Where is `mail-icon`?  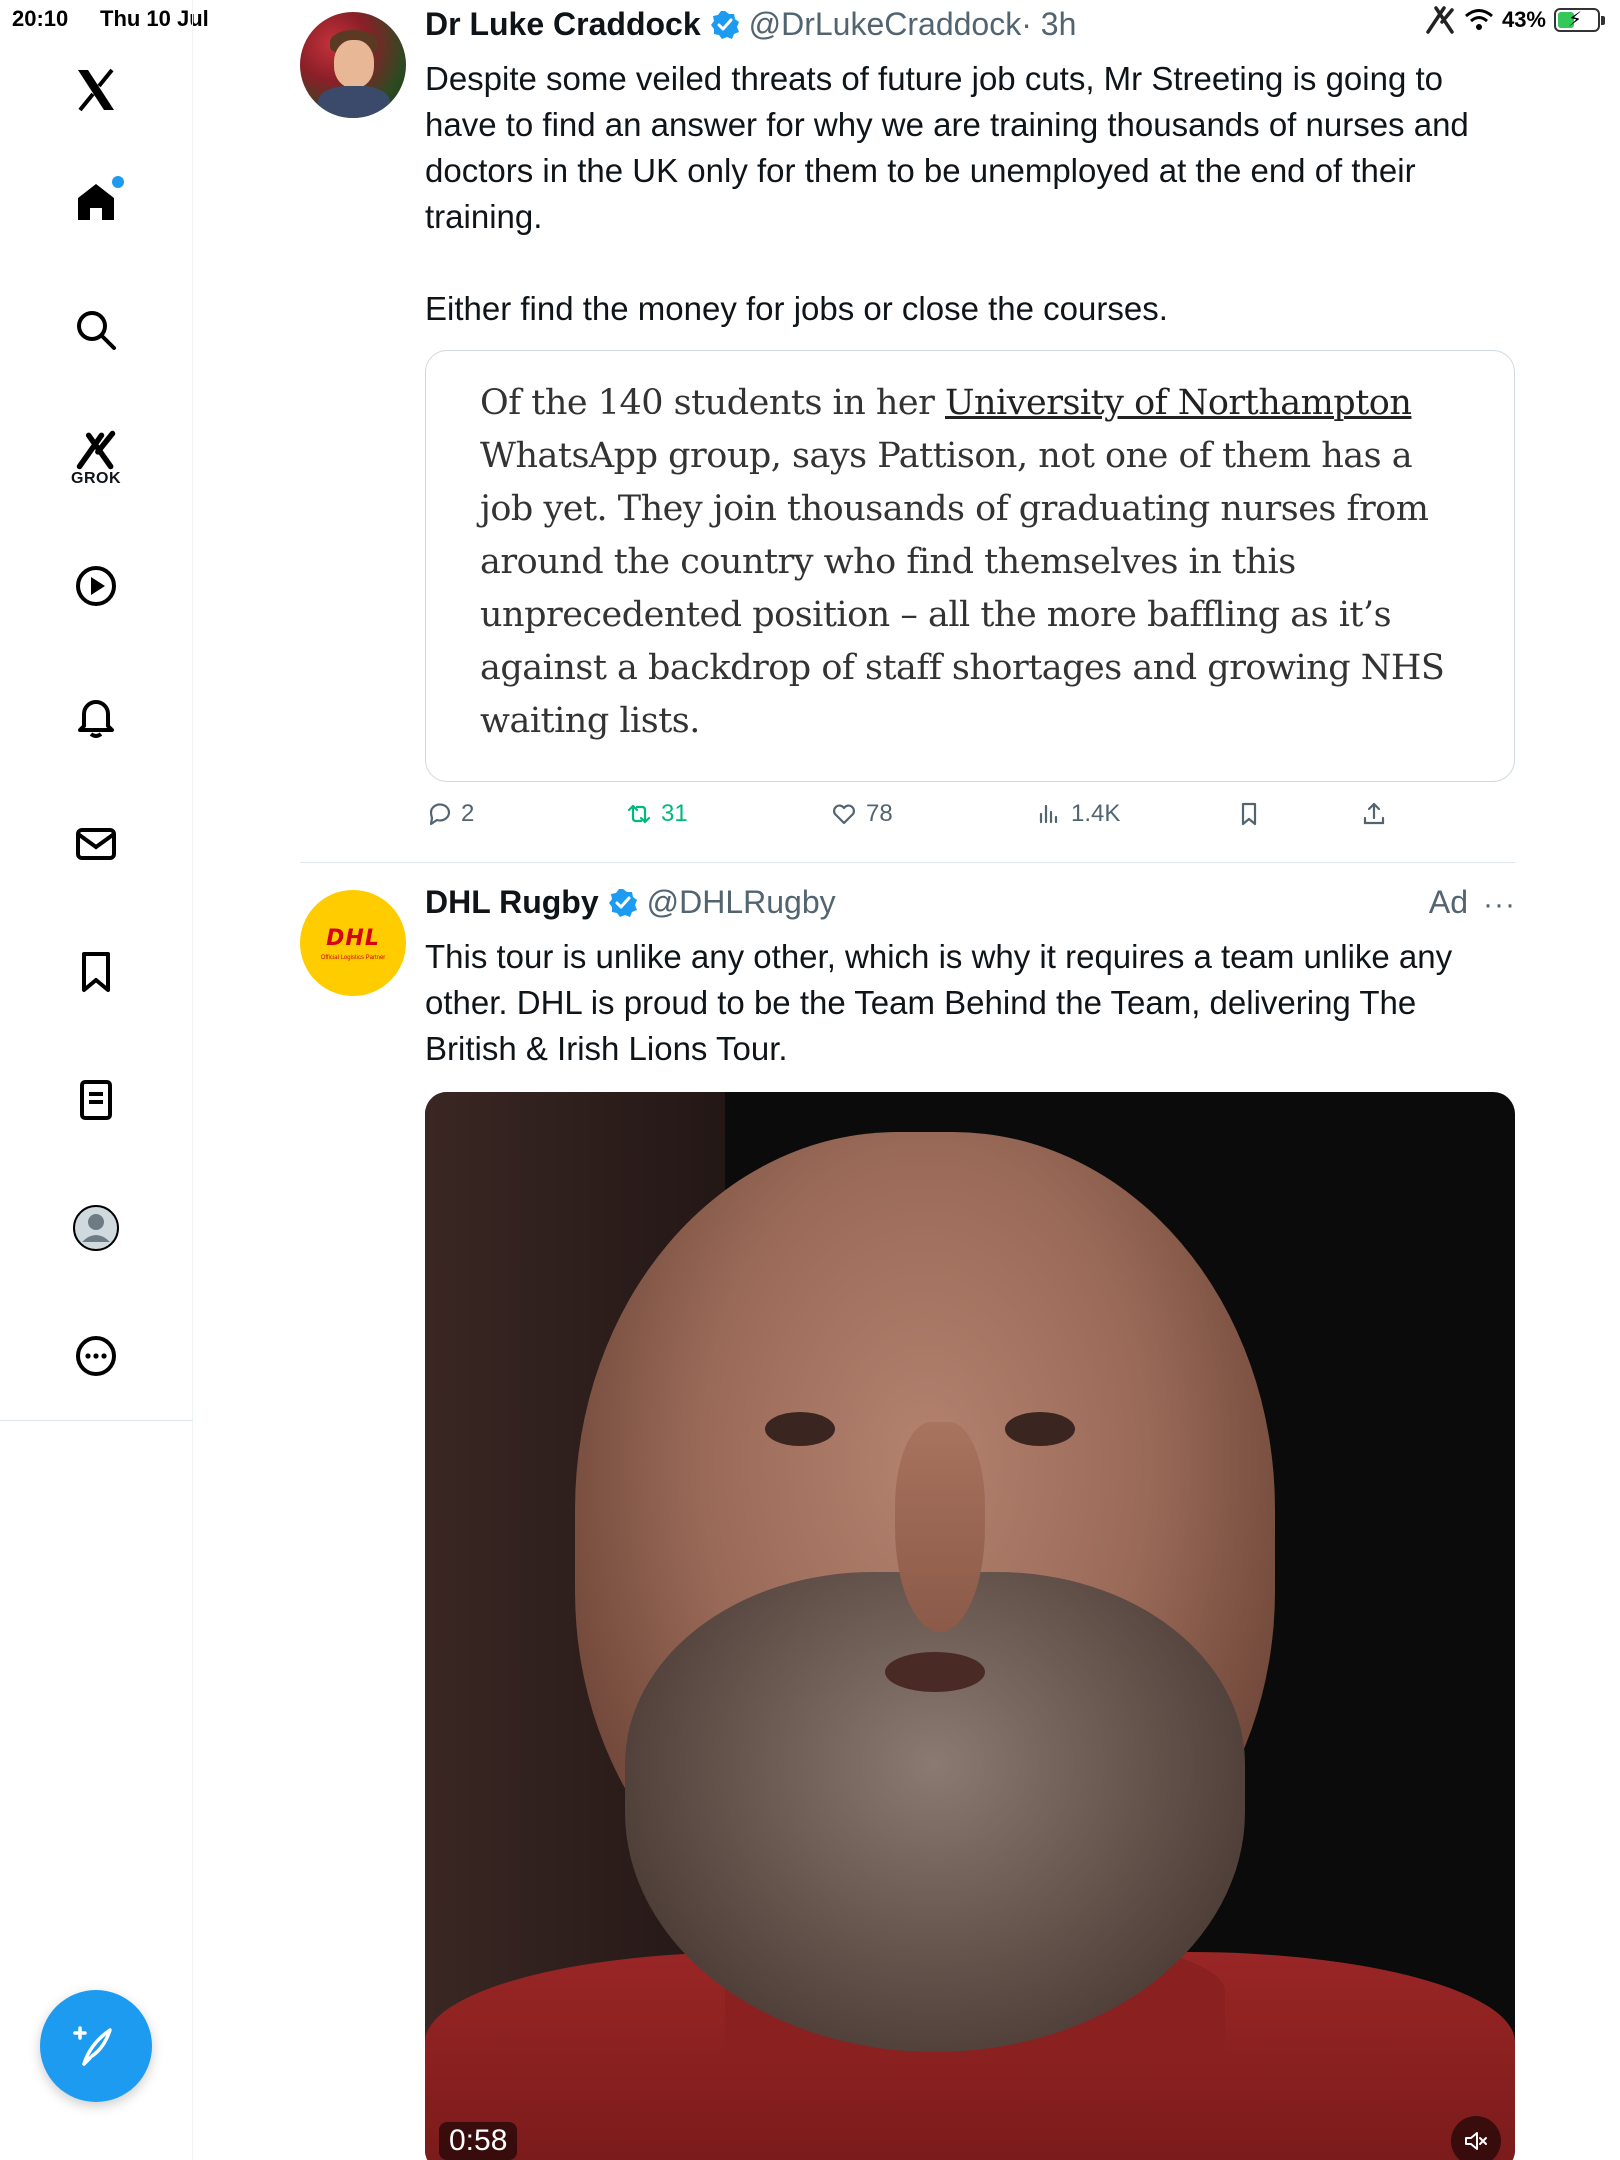 mail-icon is located at coordinates (96, 844).